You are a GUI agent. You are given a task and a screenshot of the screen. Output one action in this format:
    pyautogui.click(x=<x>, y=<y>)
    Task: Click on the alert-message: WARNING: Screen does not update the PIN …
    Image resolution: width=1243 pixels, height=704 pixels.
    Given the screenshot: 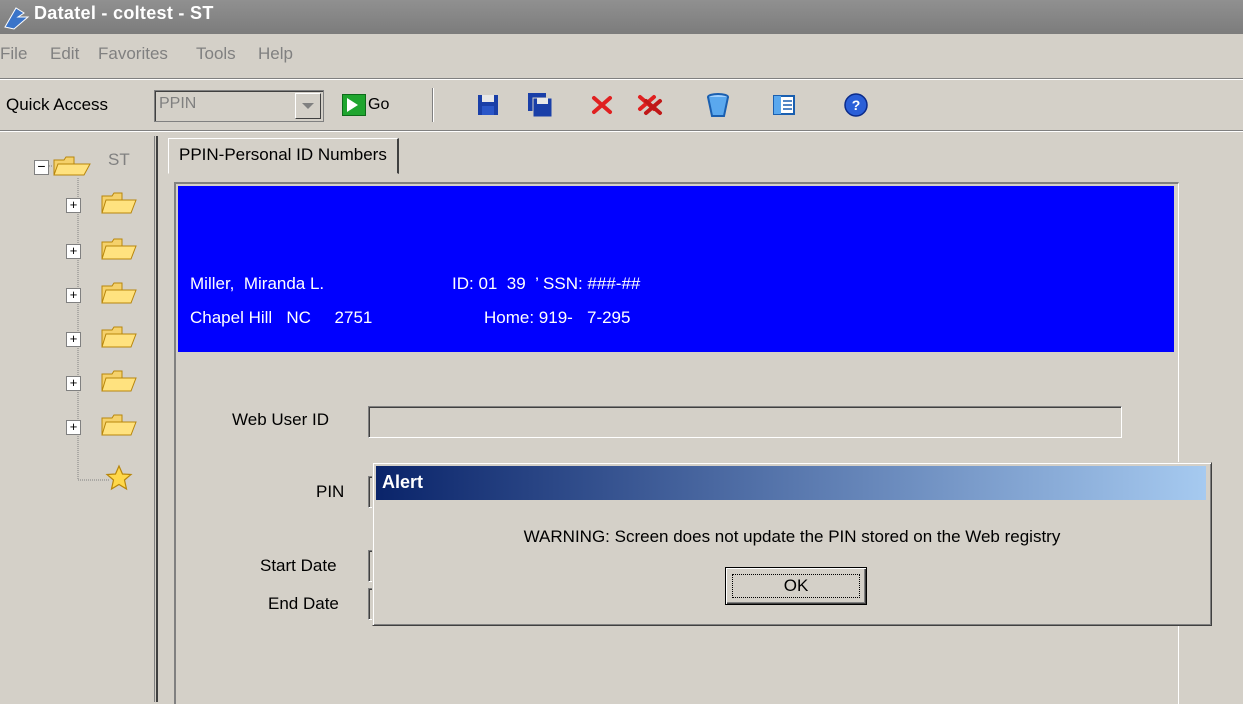 What is the action you would take?
    pyautogui.click(x=792, y=536)
    